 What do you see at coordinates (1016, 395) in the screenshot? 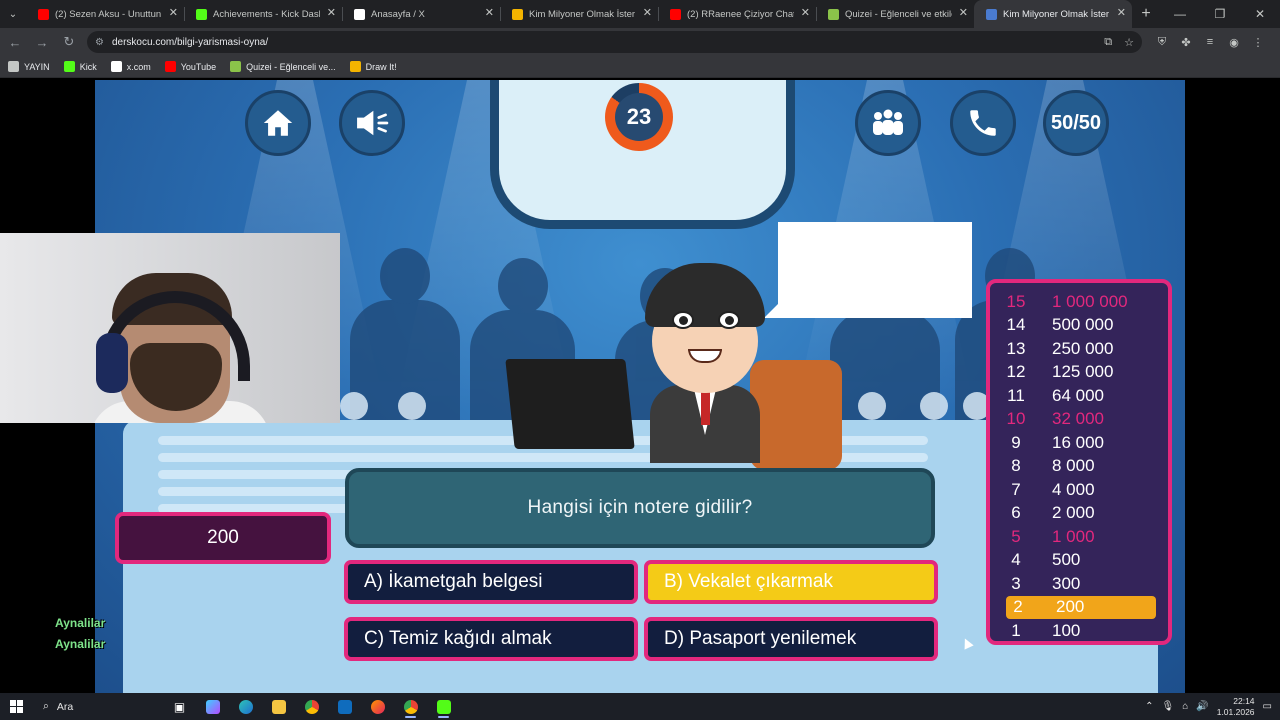
I see `ladder-level: 11` at bounding box center [1016, 395].